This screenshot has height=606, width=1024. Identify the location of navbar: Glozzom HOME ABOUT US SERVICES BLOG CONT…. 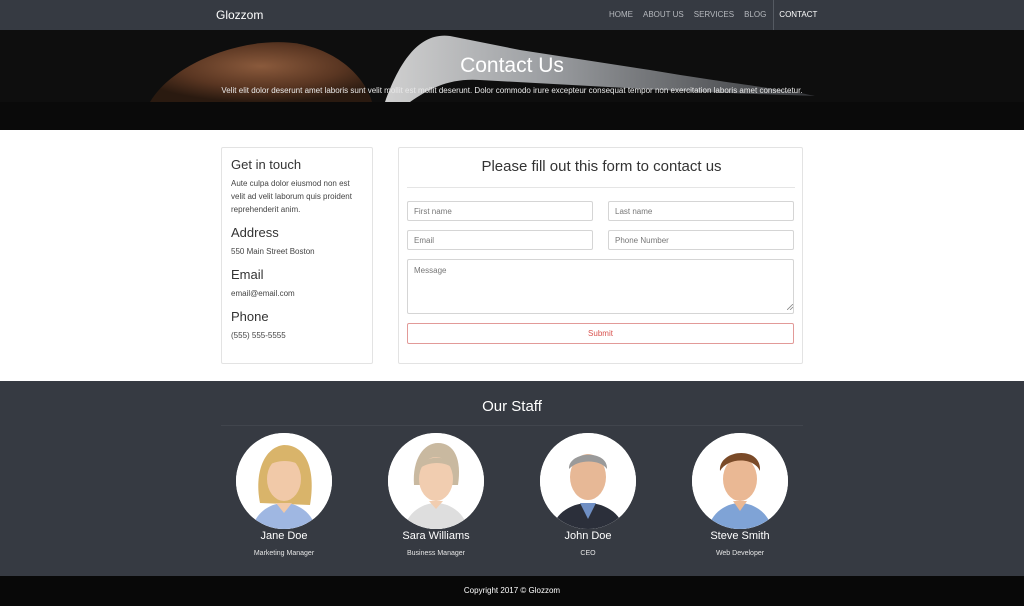
(512, 15).